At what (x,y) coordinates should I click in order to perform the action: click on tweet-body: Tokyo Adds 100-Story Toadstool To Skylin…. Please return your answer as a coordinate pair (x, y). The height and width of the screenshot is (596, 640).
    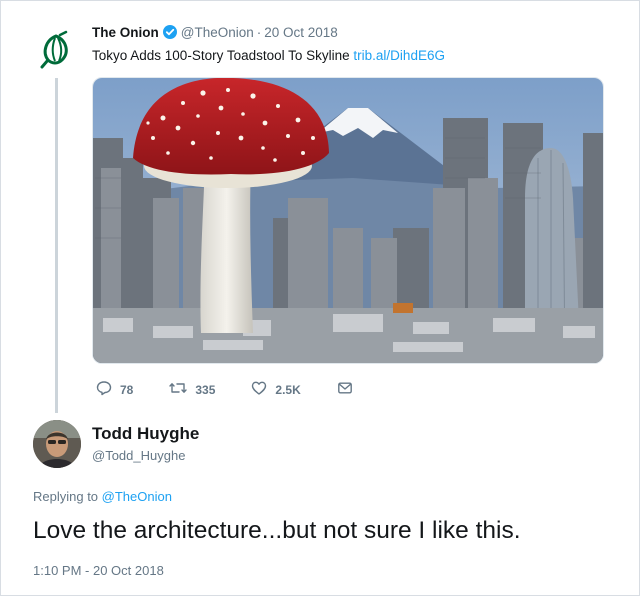
    Looking at the image, I should click on (221, 55).